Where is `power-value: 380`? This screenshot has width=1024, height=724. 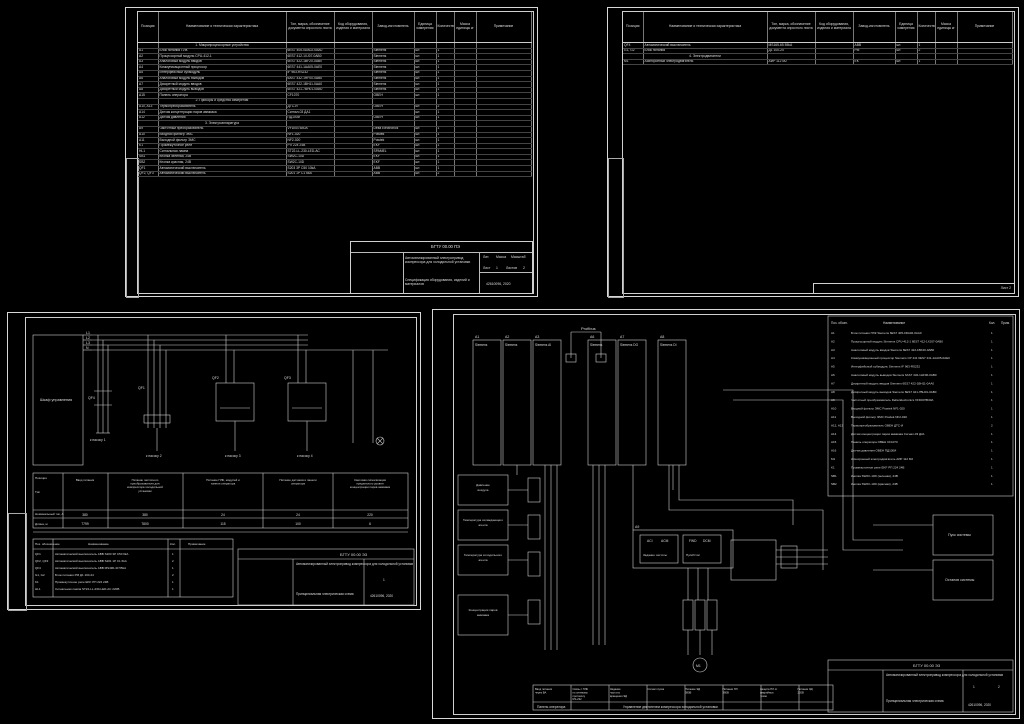 power-value: 380 is located at coordinates (145, 515).